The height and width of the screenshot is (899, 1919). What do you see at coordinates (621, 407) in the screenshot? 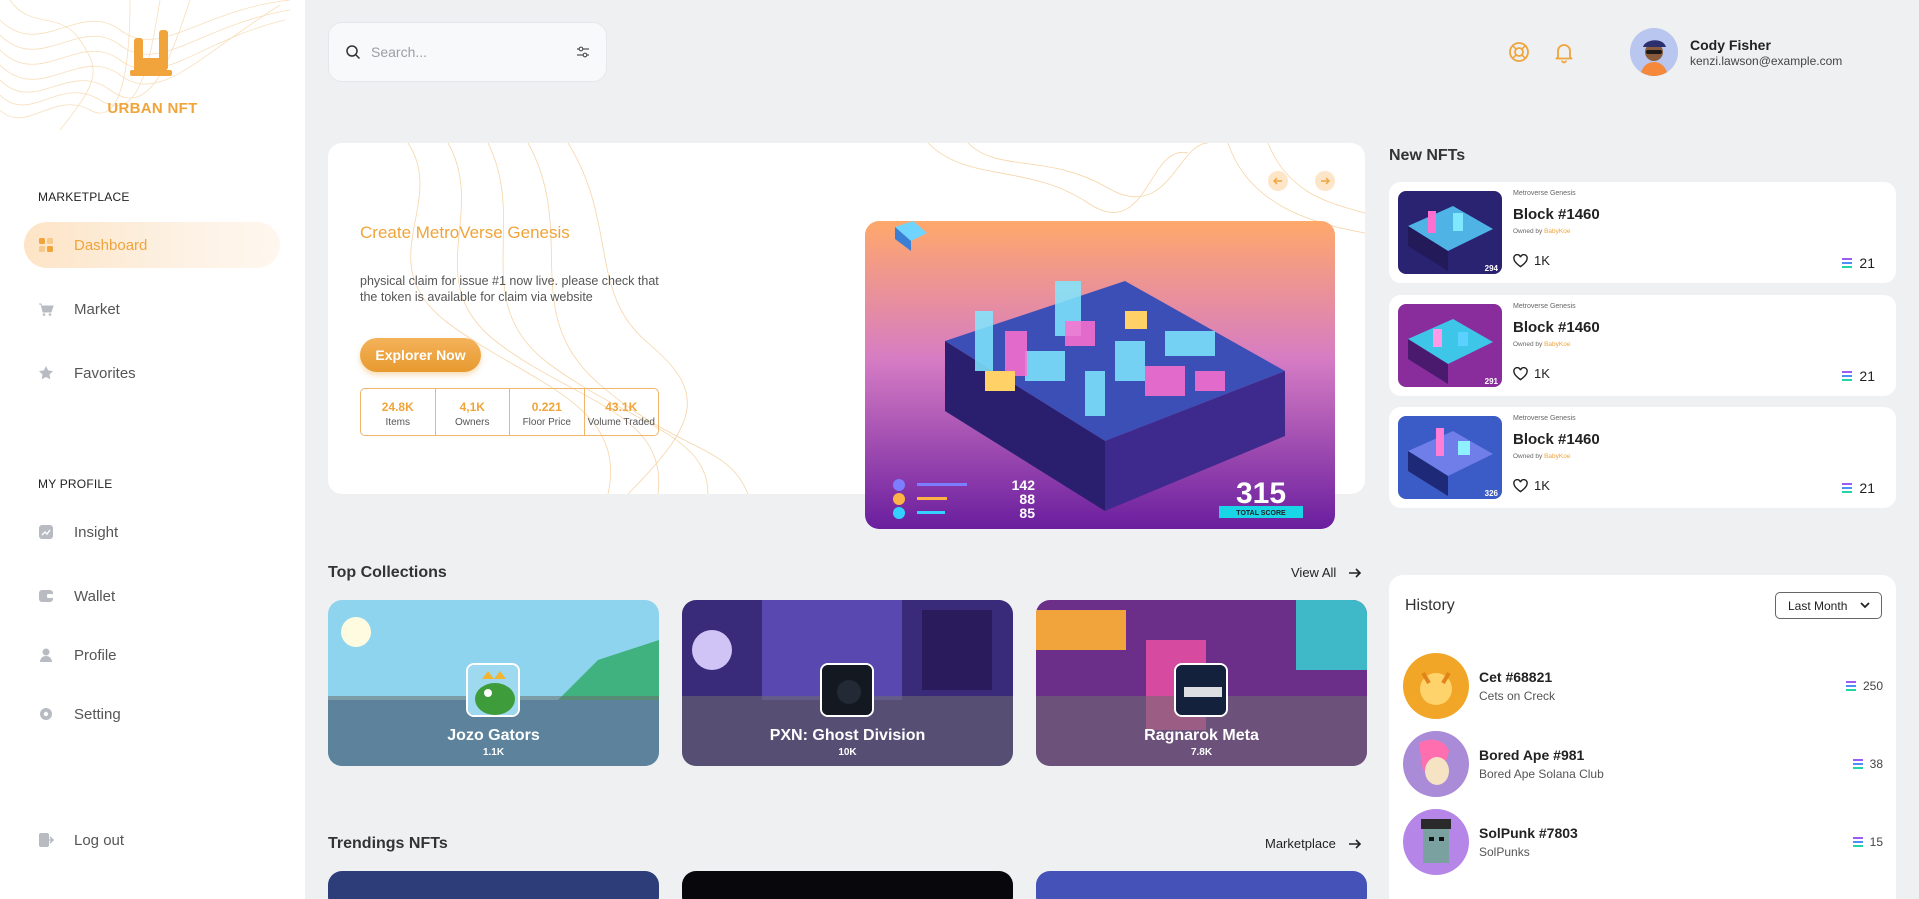
I see `stat-value: 43.1K` at bounding box center [621, 407].